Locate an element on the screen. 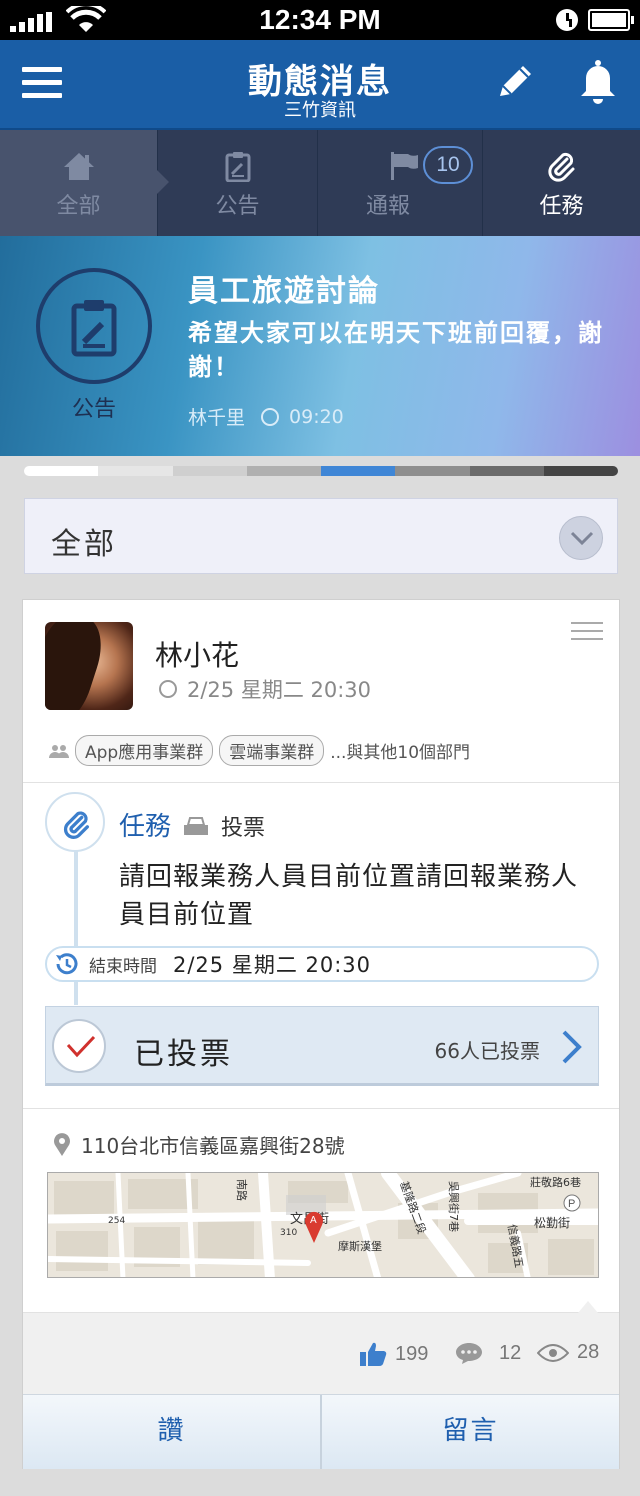  announcement-badge is located at coordinates (94, 326).